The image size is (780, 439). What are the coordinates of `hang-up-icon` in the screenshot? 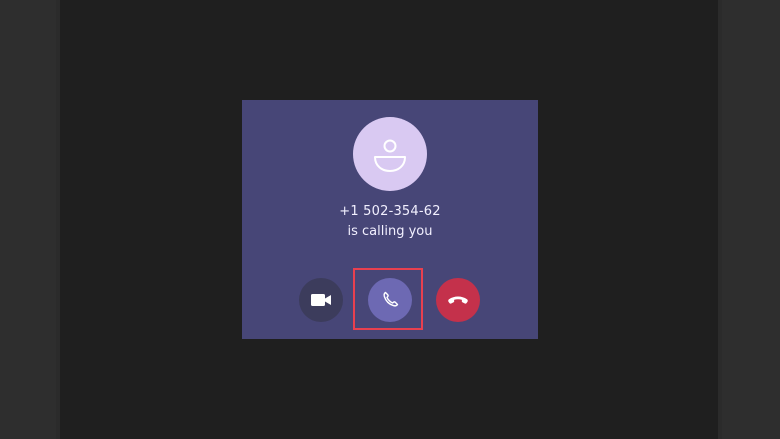 It's located at (458, 300).